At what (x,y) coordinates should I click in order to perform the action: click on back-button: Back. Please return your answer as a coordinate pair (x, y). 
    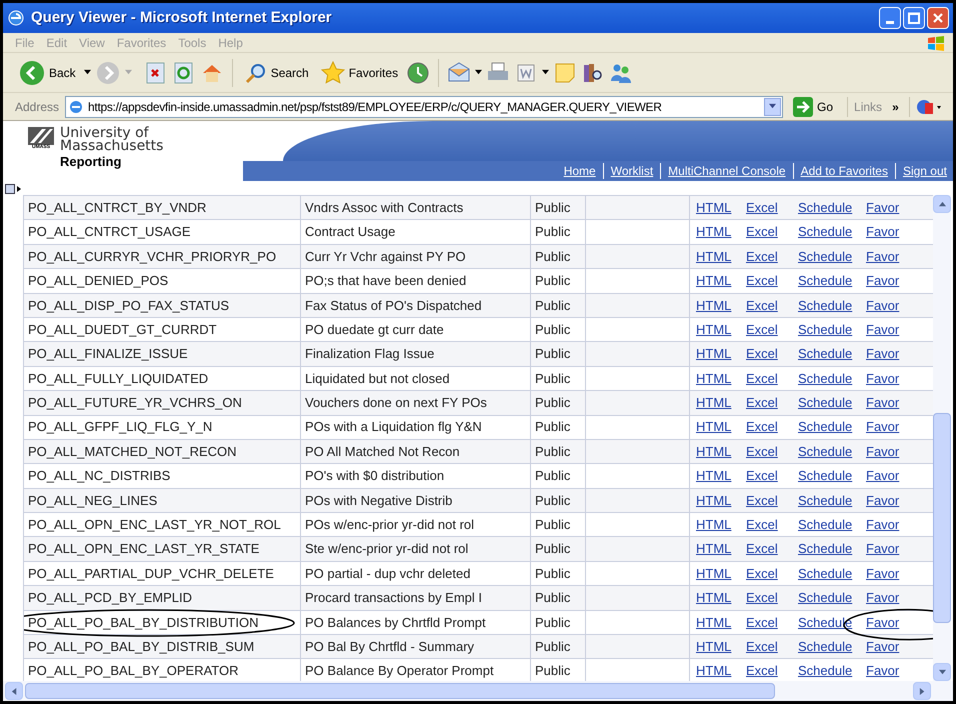
    Looking at the image, I should click on (47, 73).